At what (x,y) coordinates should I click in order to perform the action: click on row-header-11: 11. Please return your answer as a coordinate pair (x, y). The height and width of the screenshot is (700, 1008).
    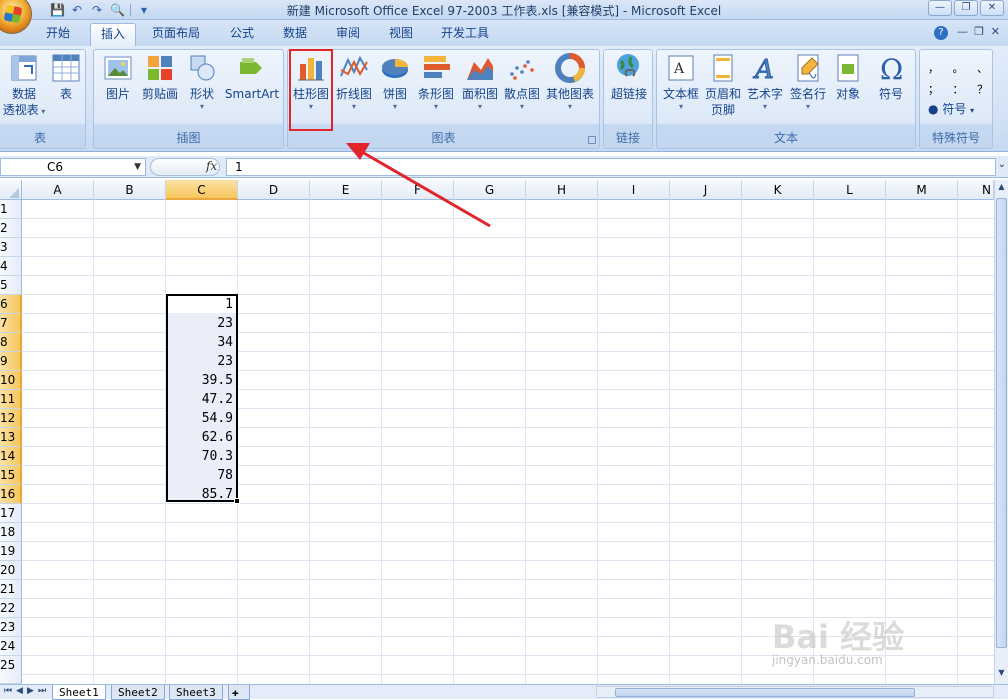
    Looking at the image, I should click on (11, 399).